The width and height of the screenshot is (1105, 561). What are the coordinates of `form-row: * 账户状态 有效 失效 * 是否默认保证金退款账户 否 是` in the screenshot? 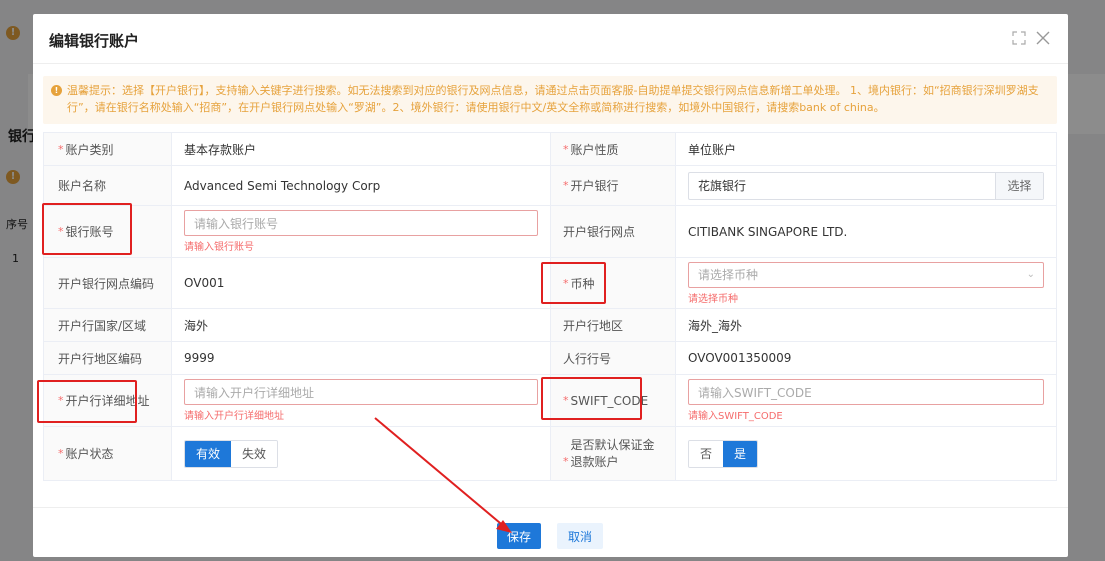 It's located at (550, 453).